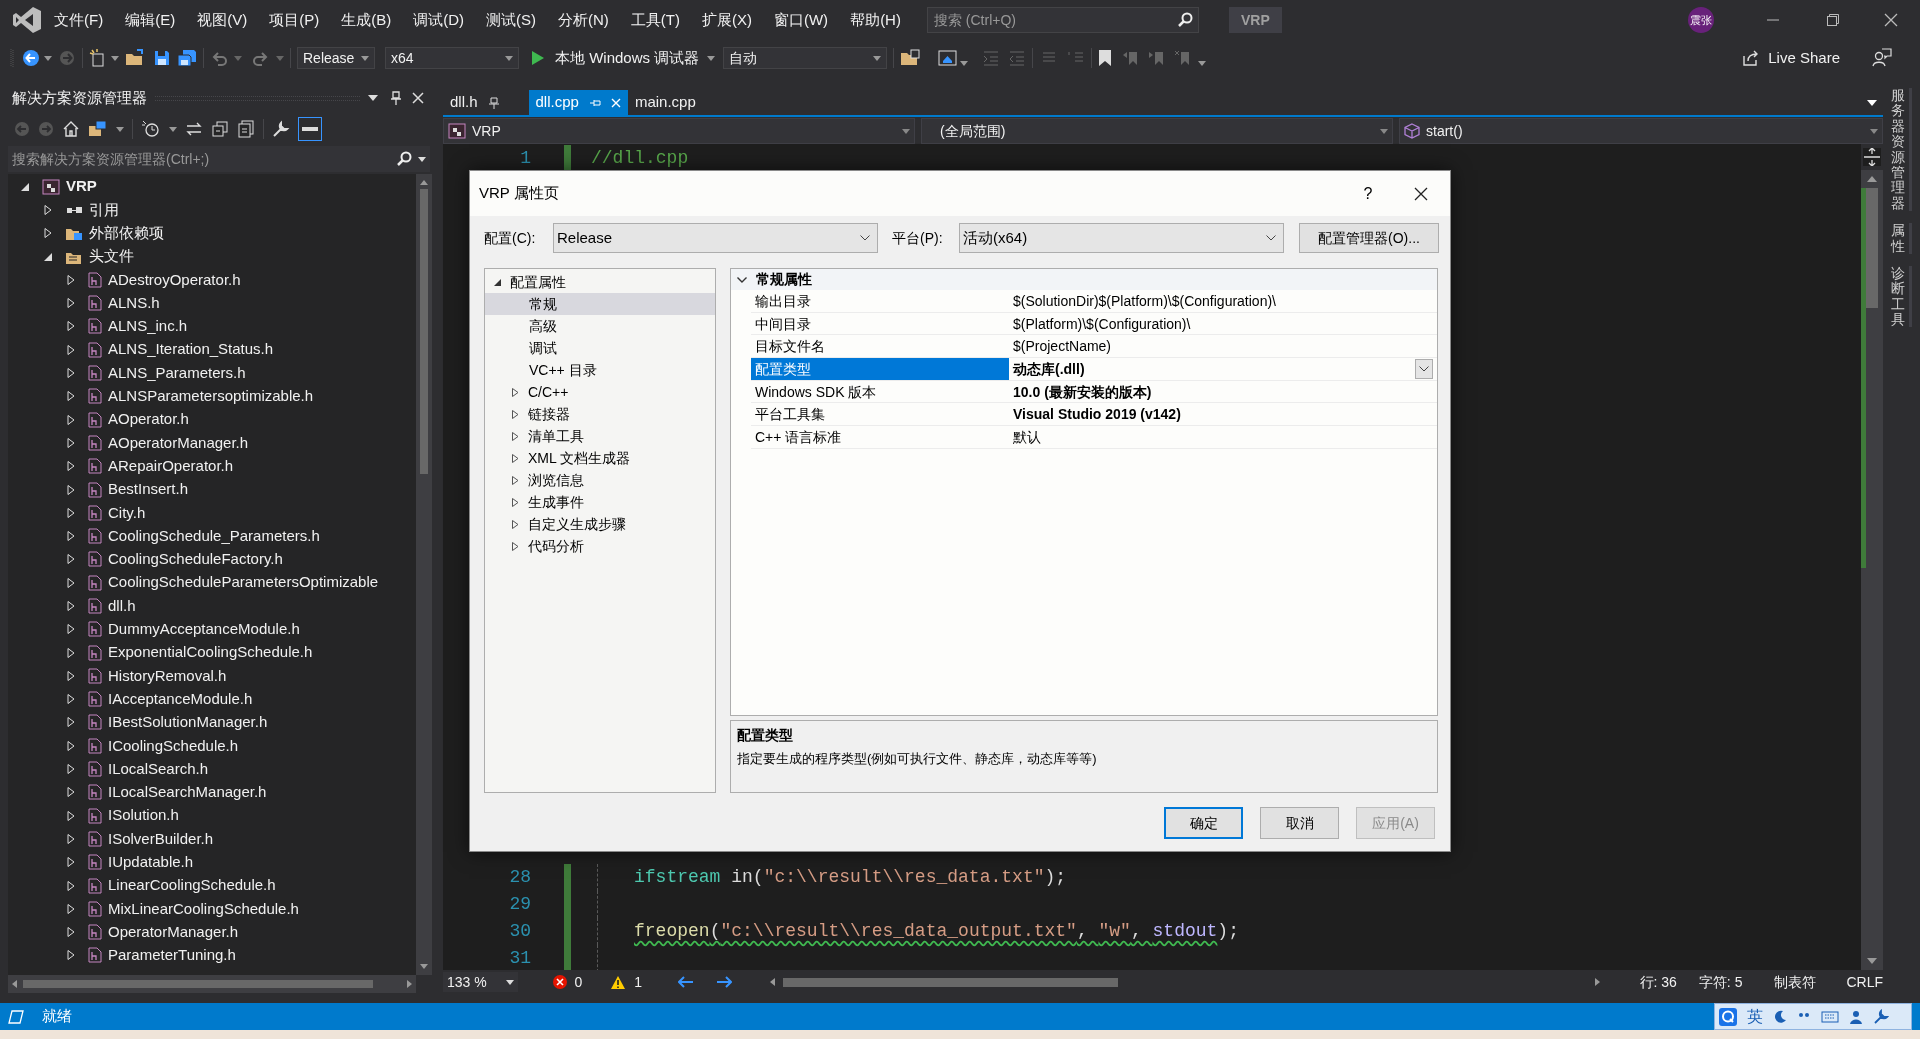 The height and width of the screenshot is (1039, 1920). Describe the element at coordinates (481, 982) in the screenshot. I see `zoom-dropdown: 133 %` at that location.